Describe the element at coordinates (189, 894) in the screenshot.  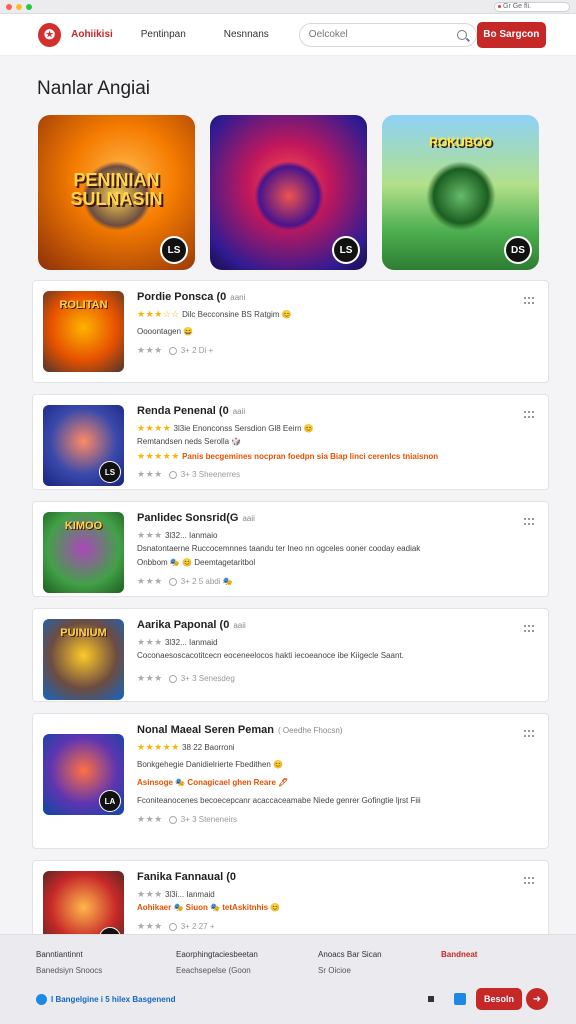
I see `game-meta: 3l3i... Ianmaid` at that location.